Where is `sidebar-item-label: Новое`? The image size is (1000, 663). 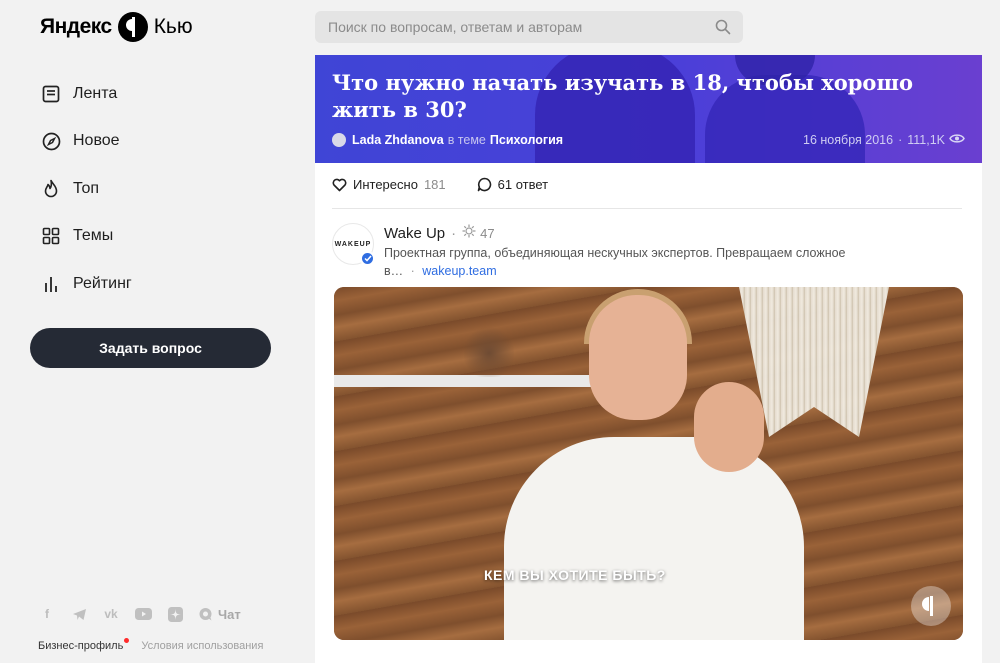 sidebar-item-label: Новое is located at coordinates (96, 141).